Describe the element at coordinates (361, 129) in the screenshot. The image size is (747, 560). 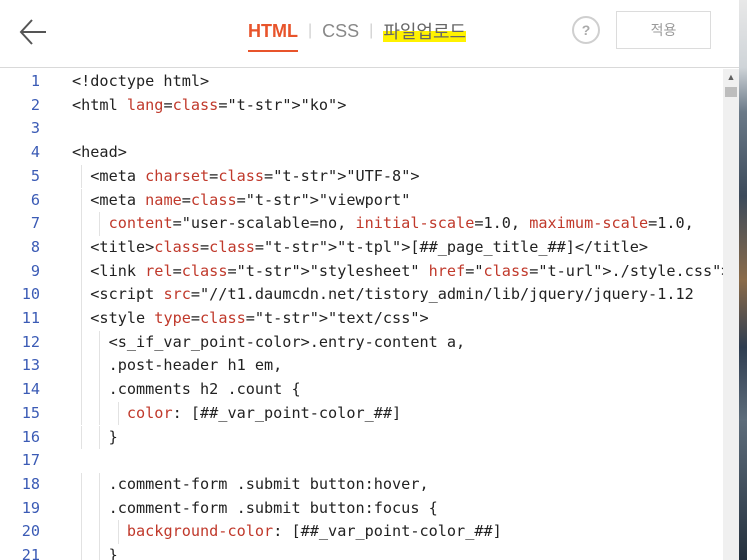
I see `code-line: 3` at that location.